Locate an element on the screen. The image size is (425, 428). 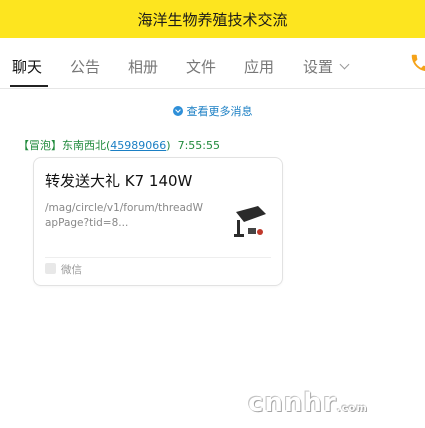
phone-icon is located at coordinates (417, 63).